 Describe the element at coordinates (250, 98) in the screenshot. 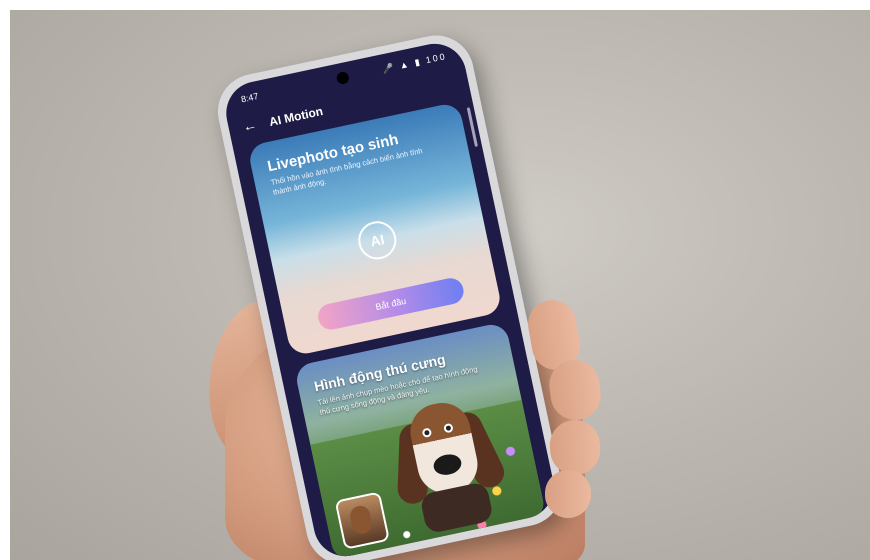

I see `status-time: 8:47` at that location.